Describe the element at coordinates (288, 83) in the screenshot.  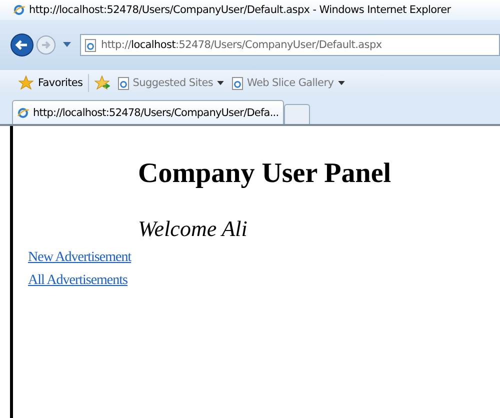
I see `favorites-link: Web Slice Gallery` at that location.